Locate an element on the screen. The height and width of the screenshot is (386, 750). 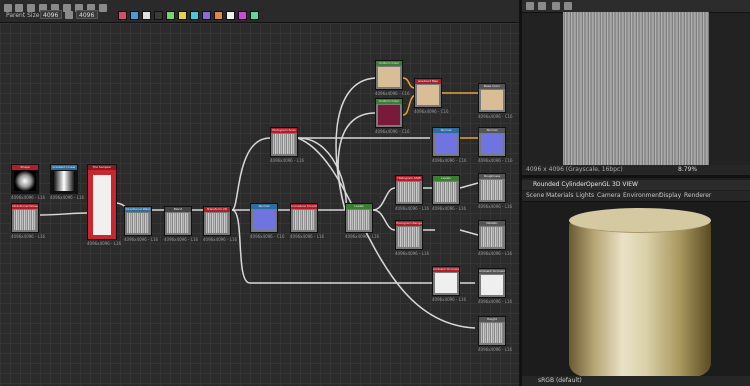
channels-icon is located at coordinates (556, 6).